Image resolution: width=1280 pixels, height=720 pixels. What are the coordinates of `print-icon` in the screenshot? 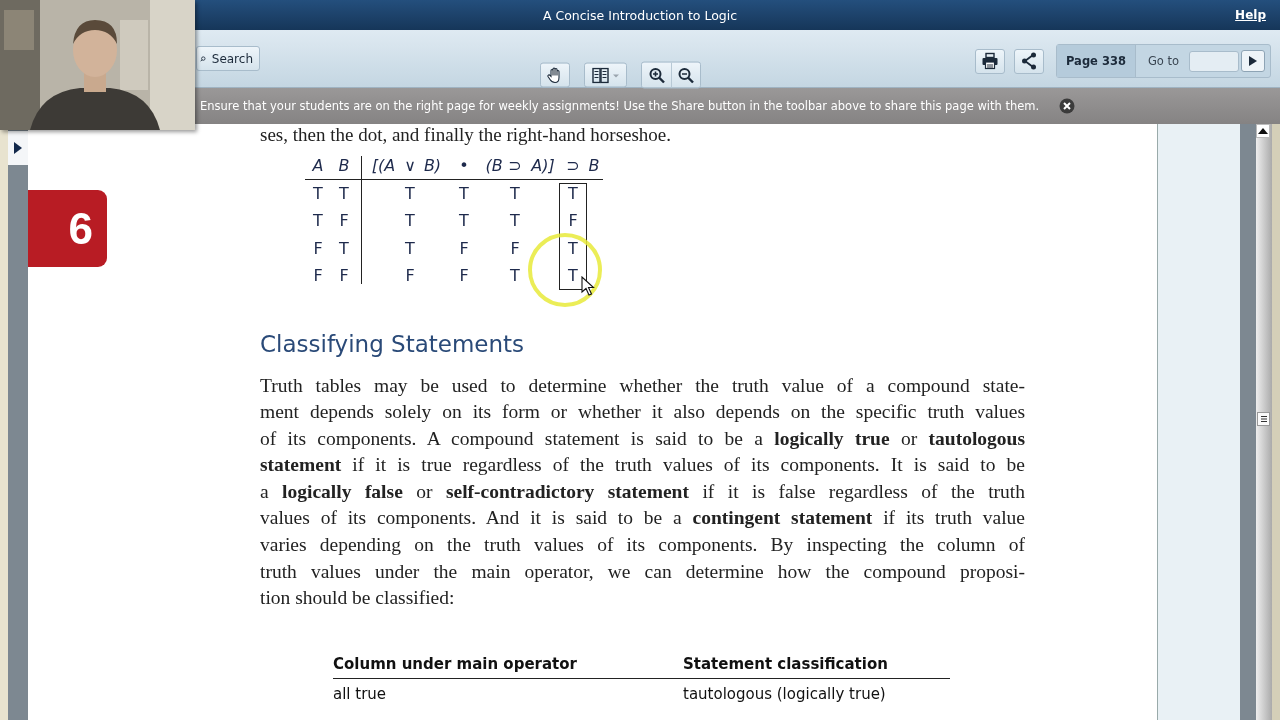 It's located at (990, 61).